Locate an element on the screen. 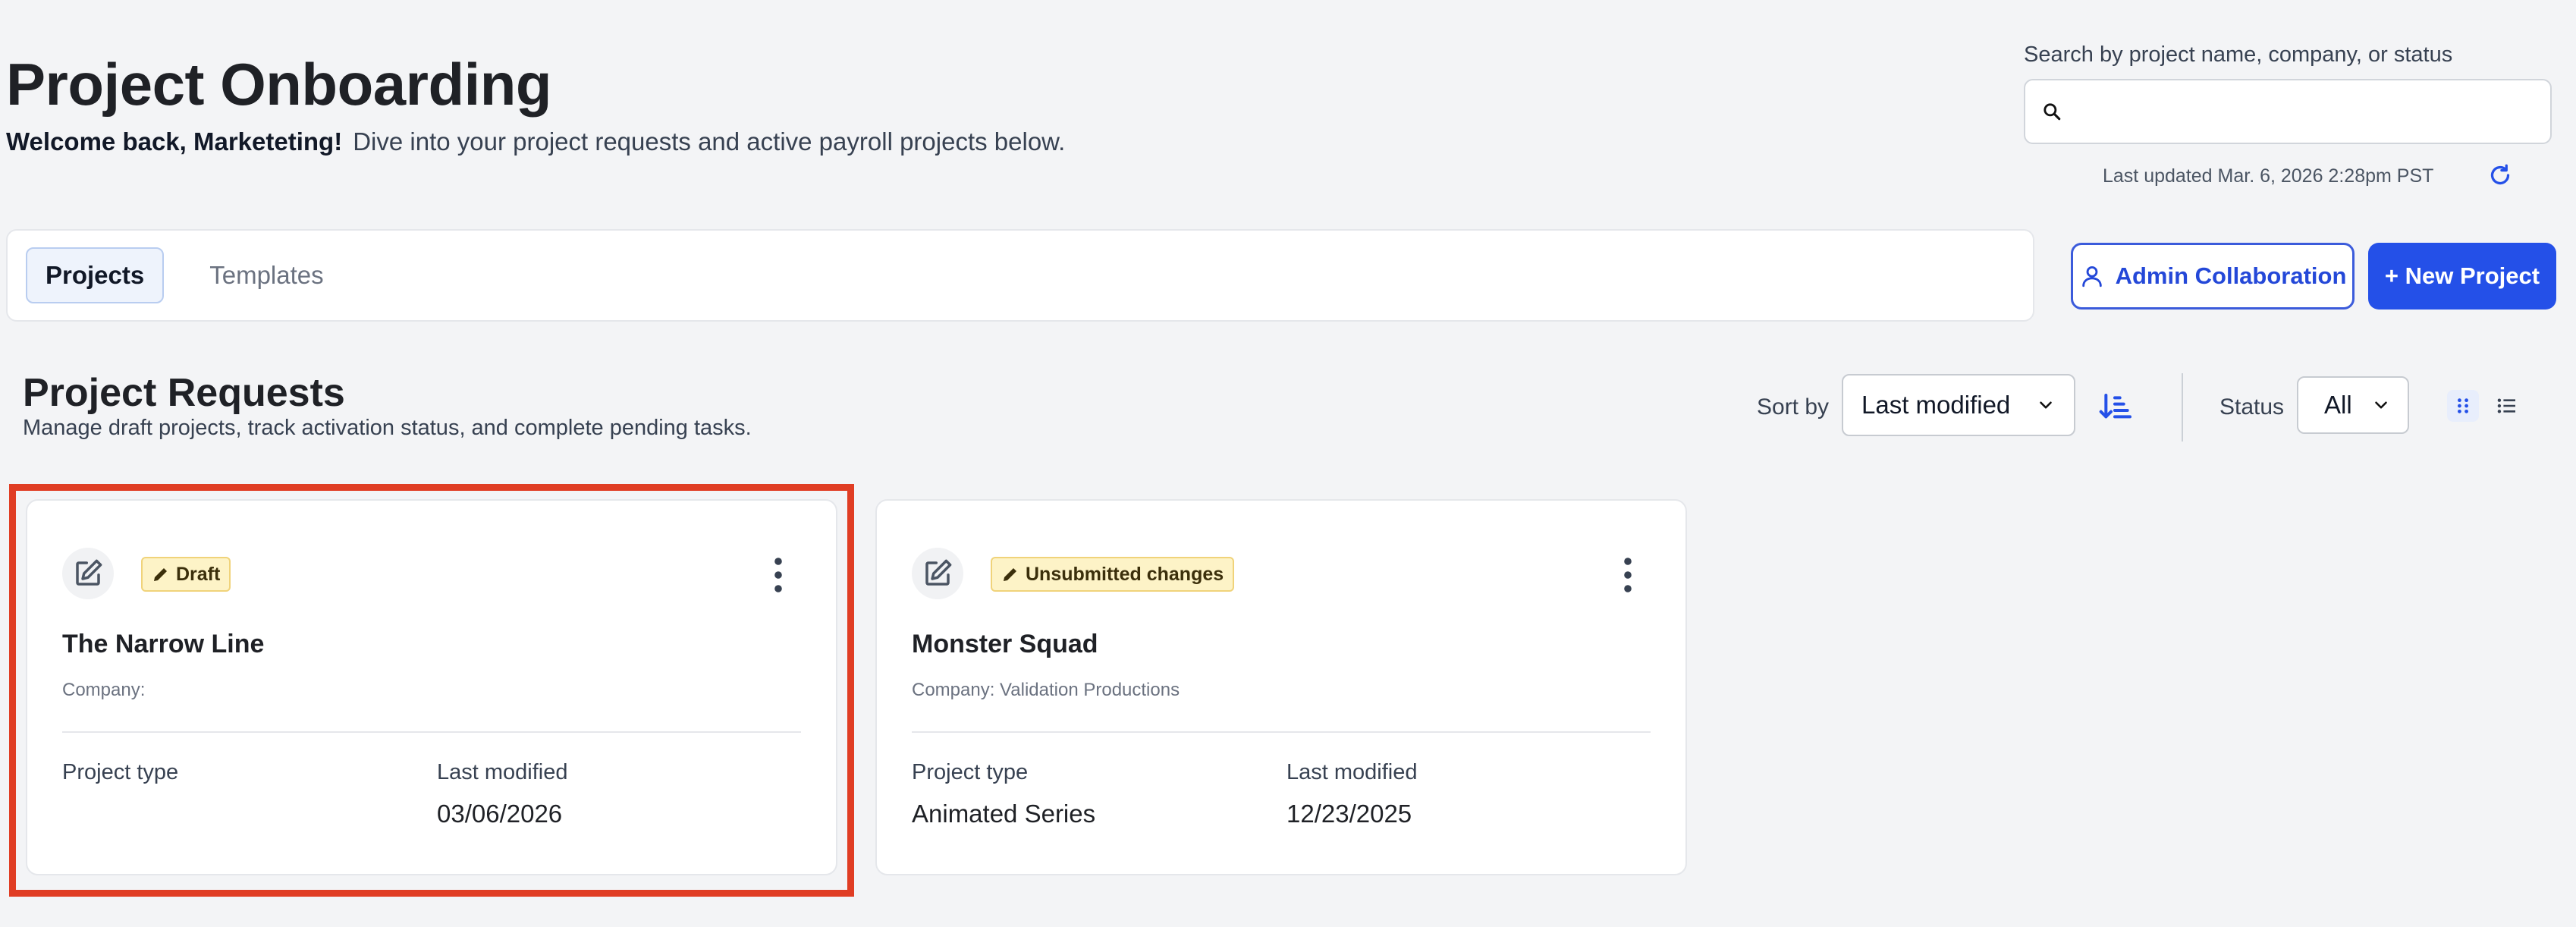  grid-icon is located at coordinates (2463, 405).